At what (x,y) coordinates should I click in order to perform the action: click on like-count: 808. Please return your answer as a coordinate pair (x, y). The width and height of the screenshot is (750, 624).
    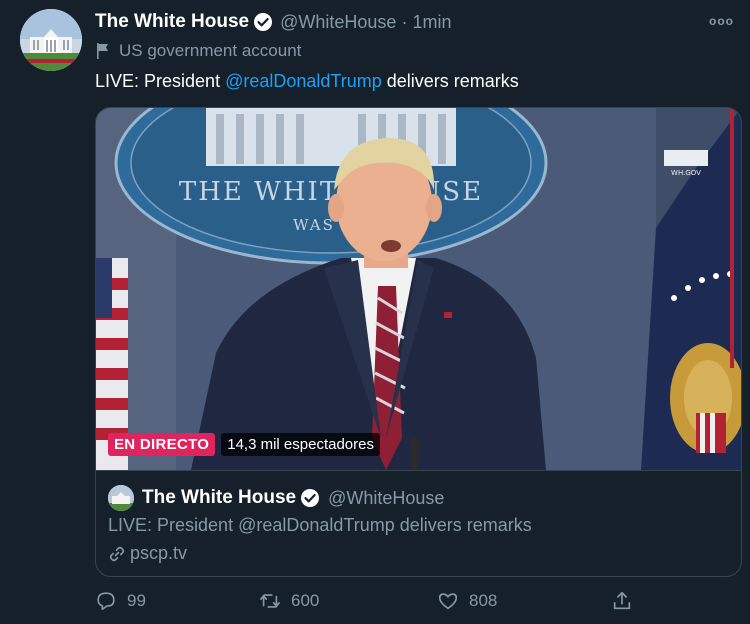
    Looking at the image, I should click on (483, 600).